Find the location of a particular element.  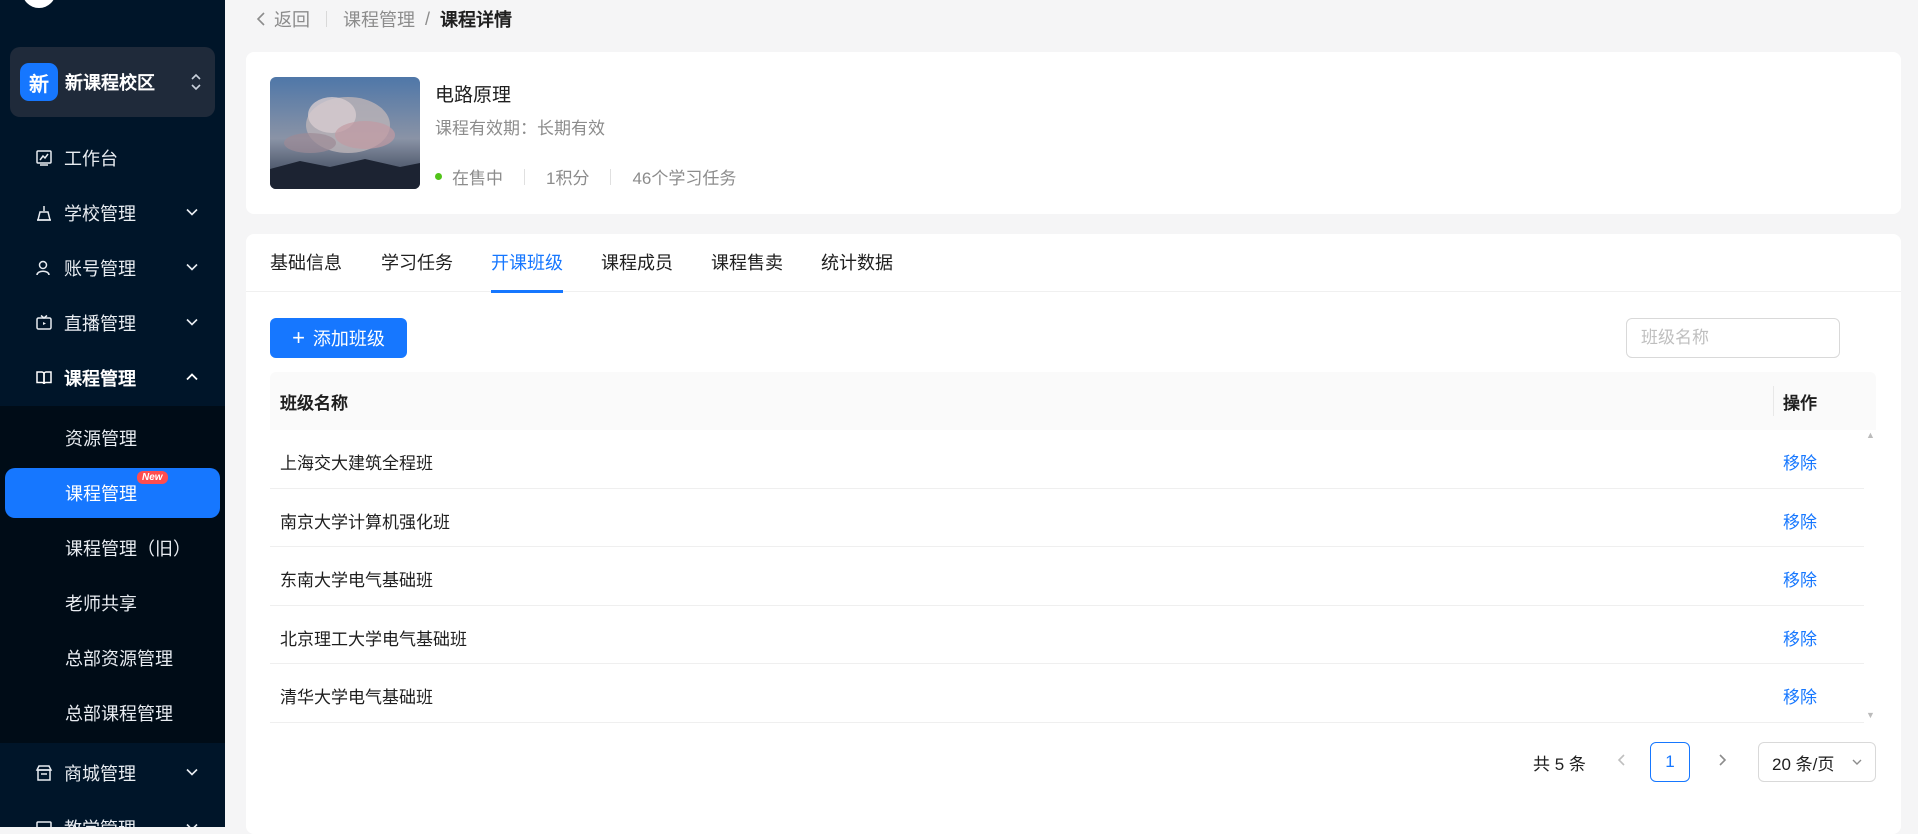

tab-learning-tasks: 学习任务 is located at coordinates (417, 263).